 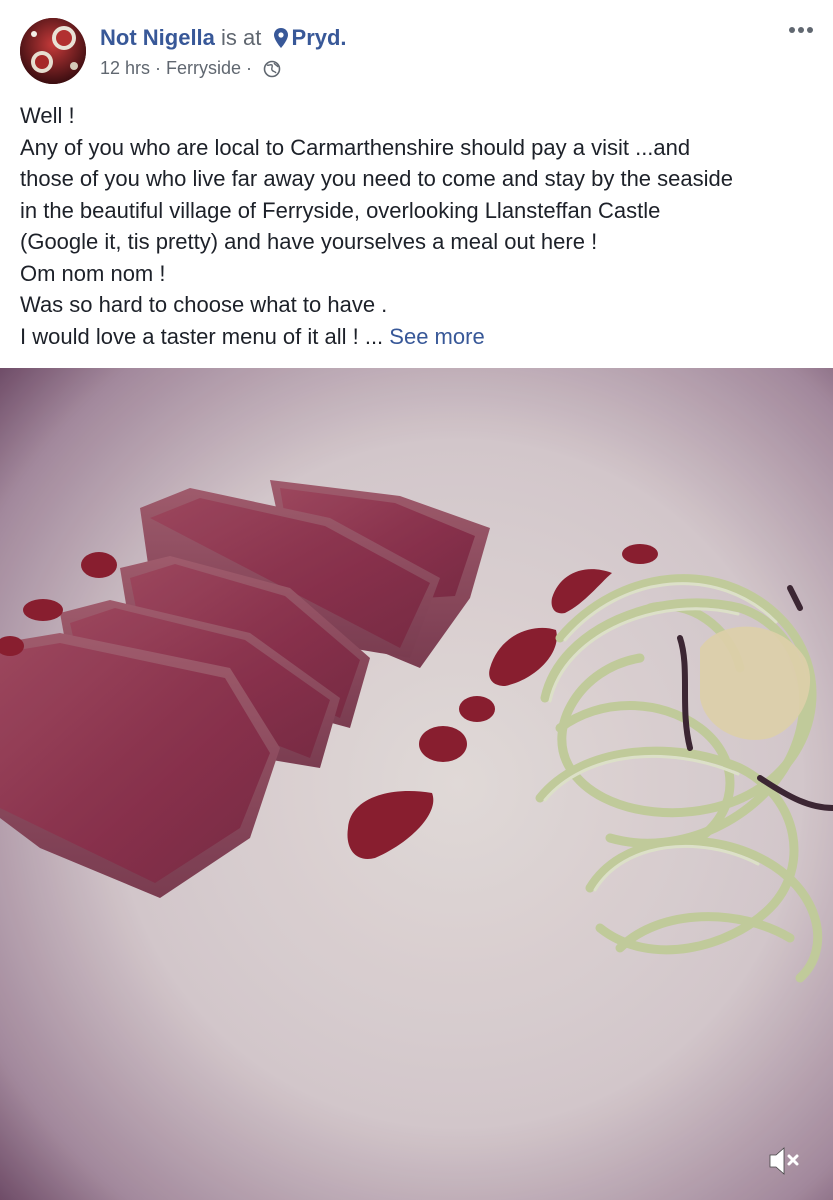 What do you see at coordinates (272, 72) in the screenshot?
I see `globe-icon` at bounding box center [272, 72].